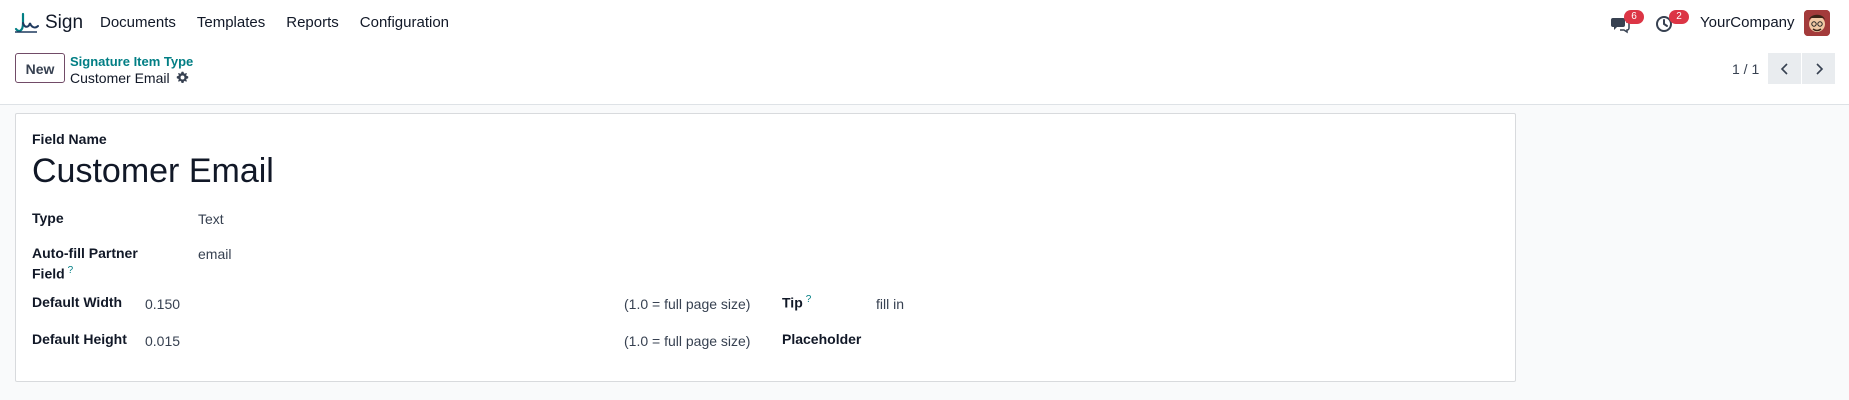  What do you see at coordinates (1679, 17) in the screenshot?
I see `activities-count-badge: 2` at bounding box center [1679, 17].